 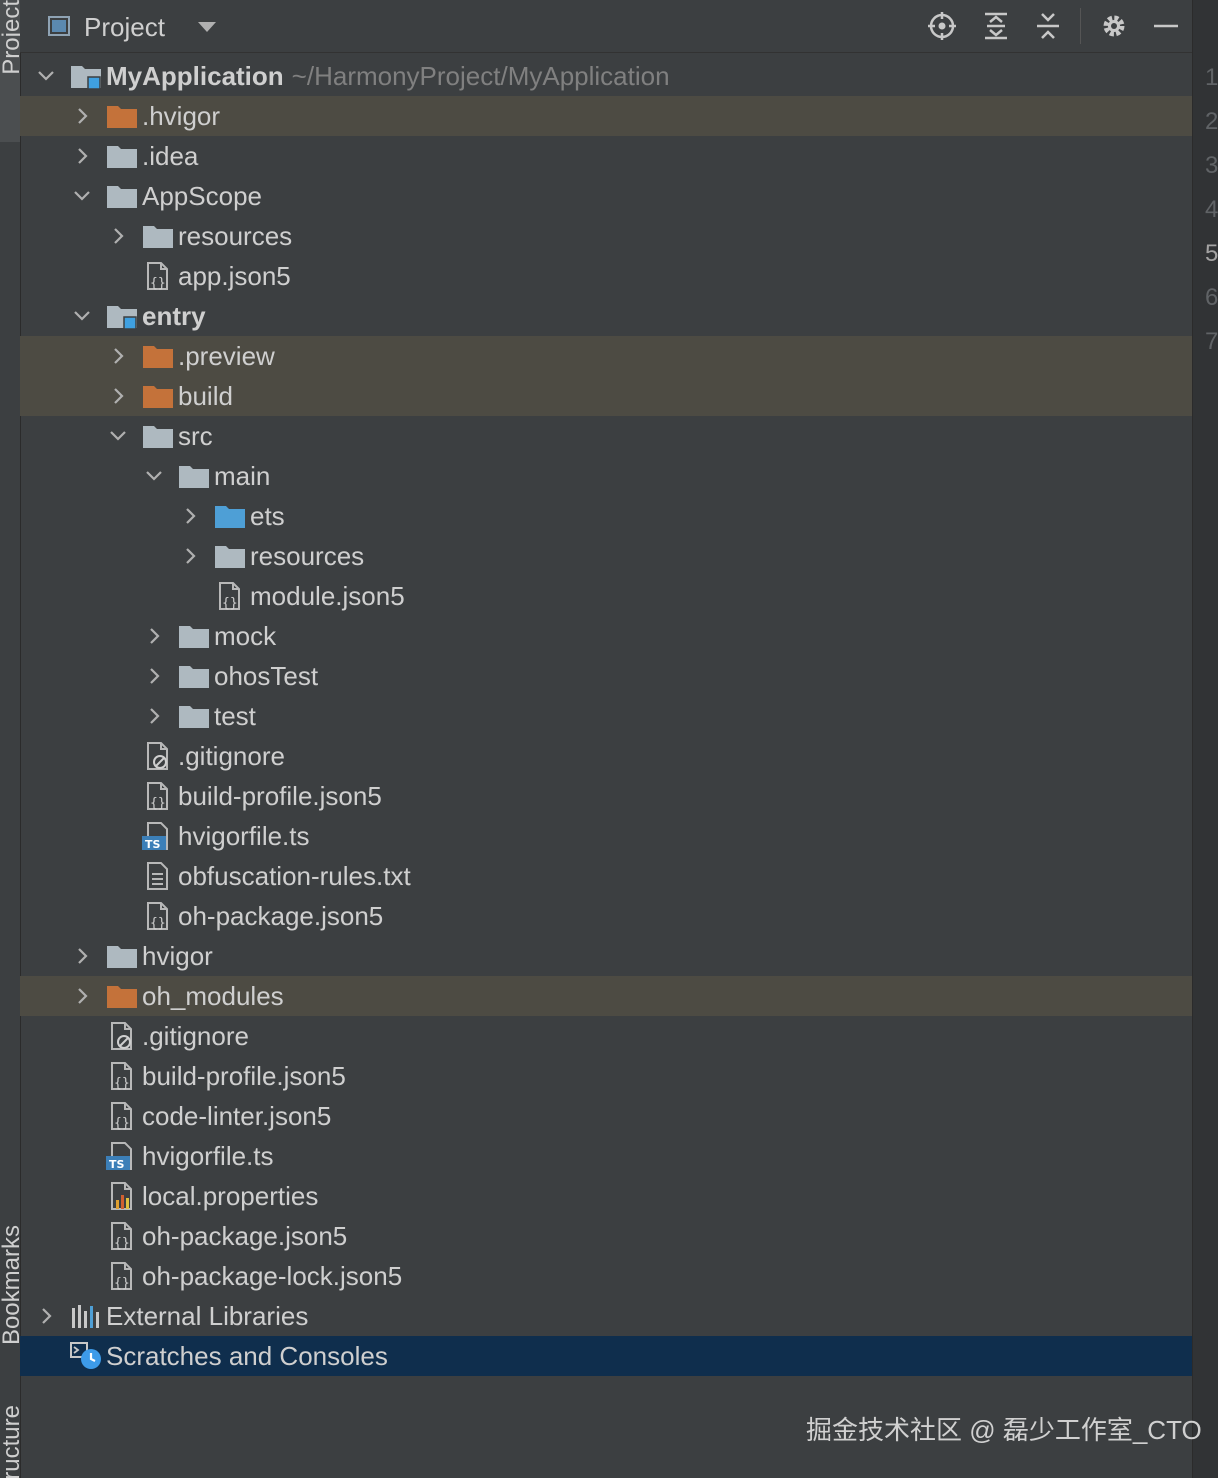 I want to click on project-view-title: Project, so click(x=124, y=27).